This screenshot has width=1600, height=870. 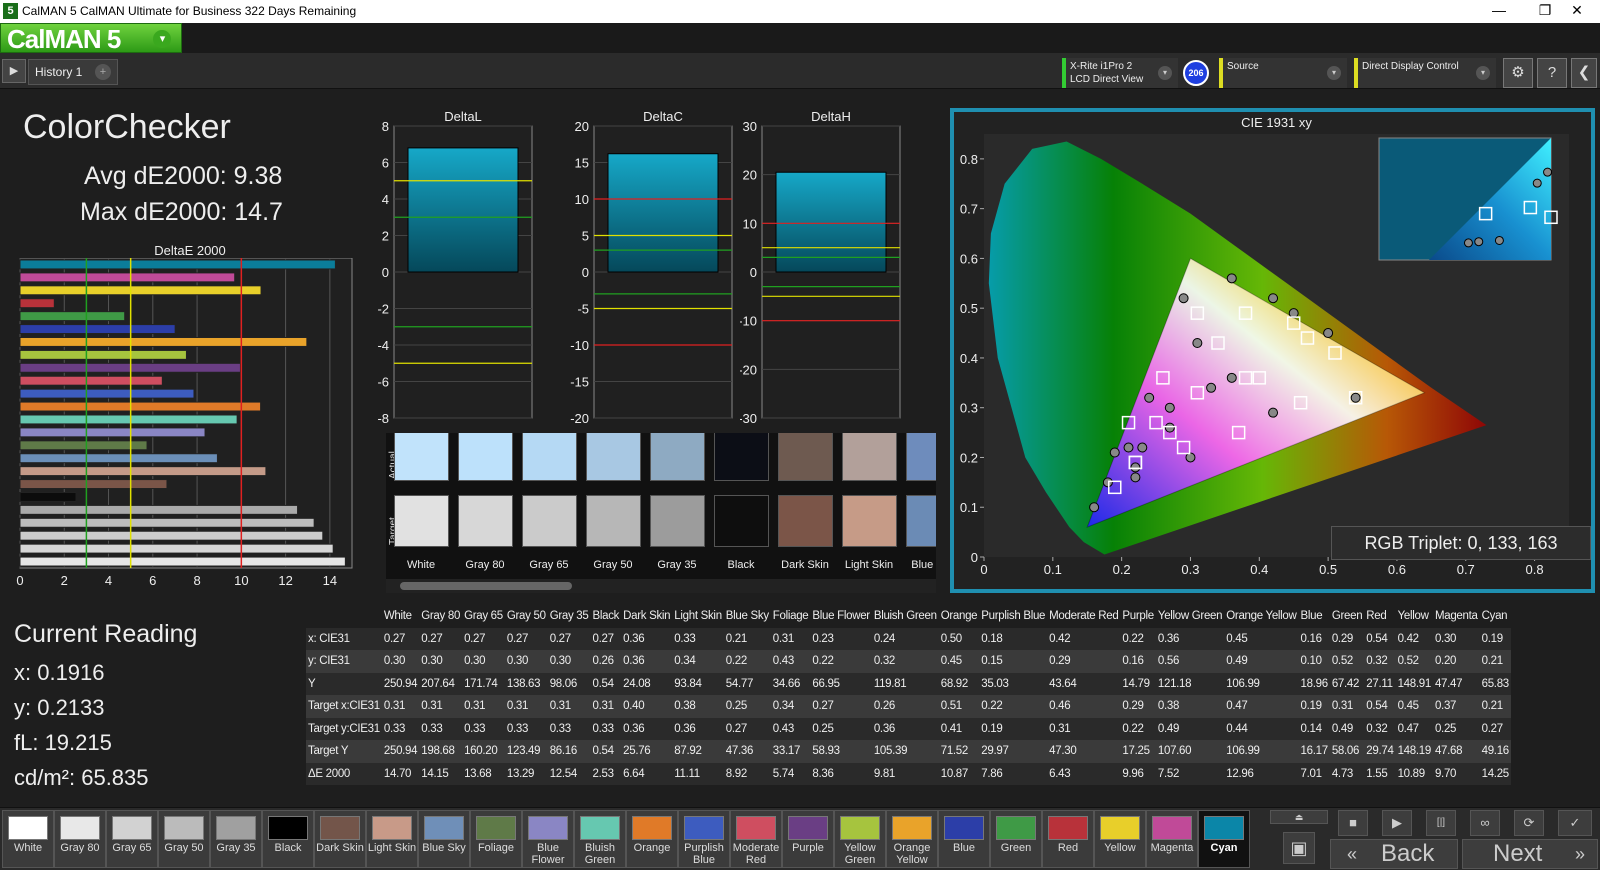 I want to click on back-button: « Back, so click(x=1394, y=854).